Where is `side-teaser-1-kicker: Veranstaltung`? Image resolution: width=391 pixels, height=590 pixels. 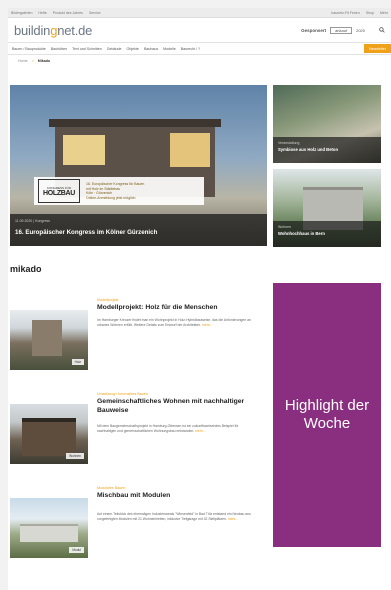
side-teaser-1-kicker: Veranstaltung is located at coordinates (289, 143).